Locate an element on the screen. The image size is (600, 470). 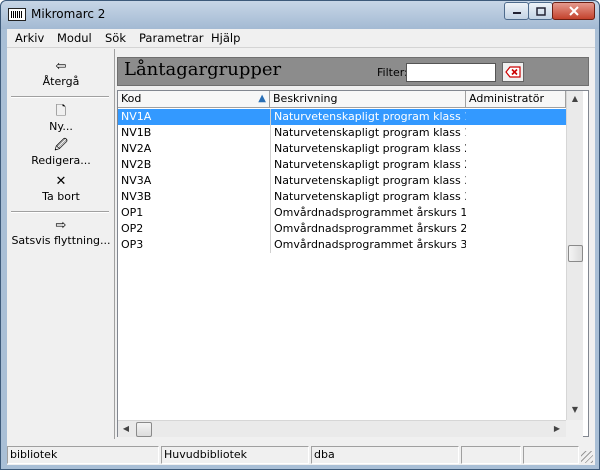
status-user: dba is located at coordinates (385, 455).